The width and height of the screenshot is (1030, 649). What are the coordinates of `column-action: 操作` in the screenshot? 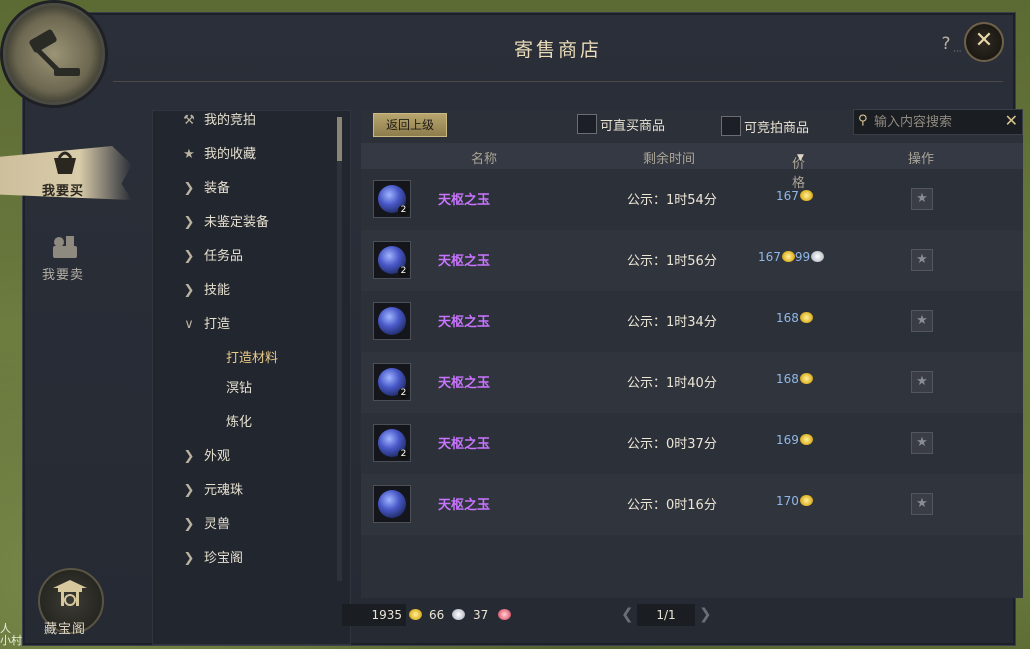 It's located at (921, 159).